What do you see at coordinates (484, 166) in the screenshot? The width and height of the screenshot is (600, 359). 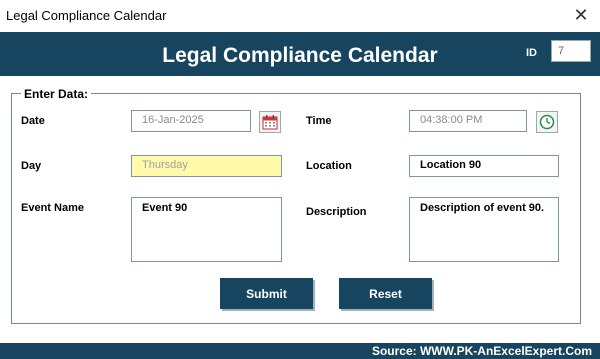 I see `location-field: Location 90` at bounding box center [484, 166].